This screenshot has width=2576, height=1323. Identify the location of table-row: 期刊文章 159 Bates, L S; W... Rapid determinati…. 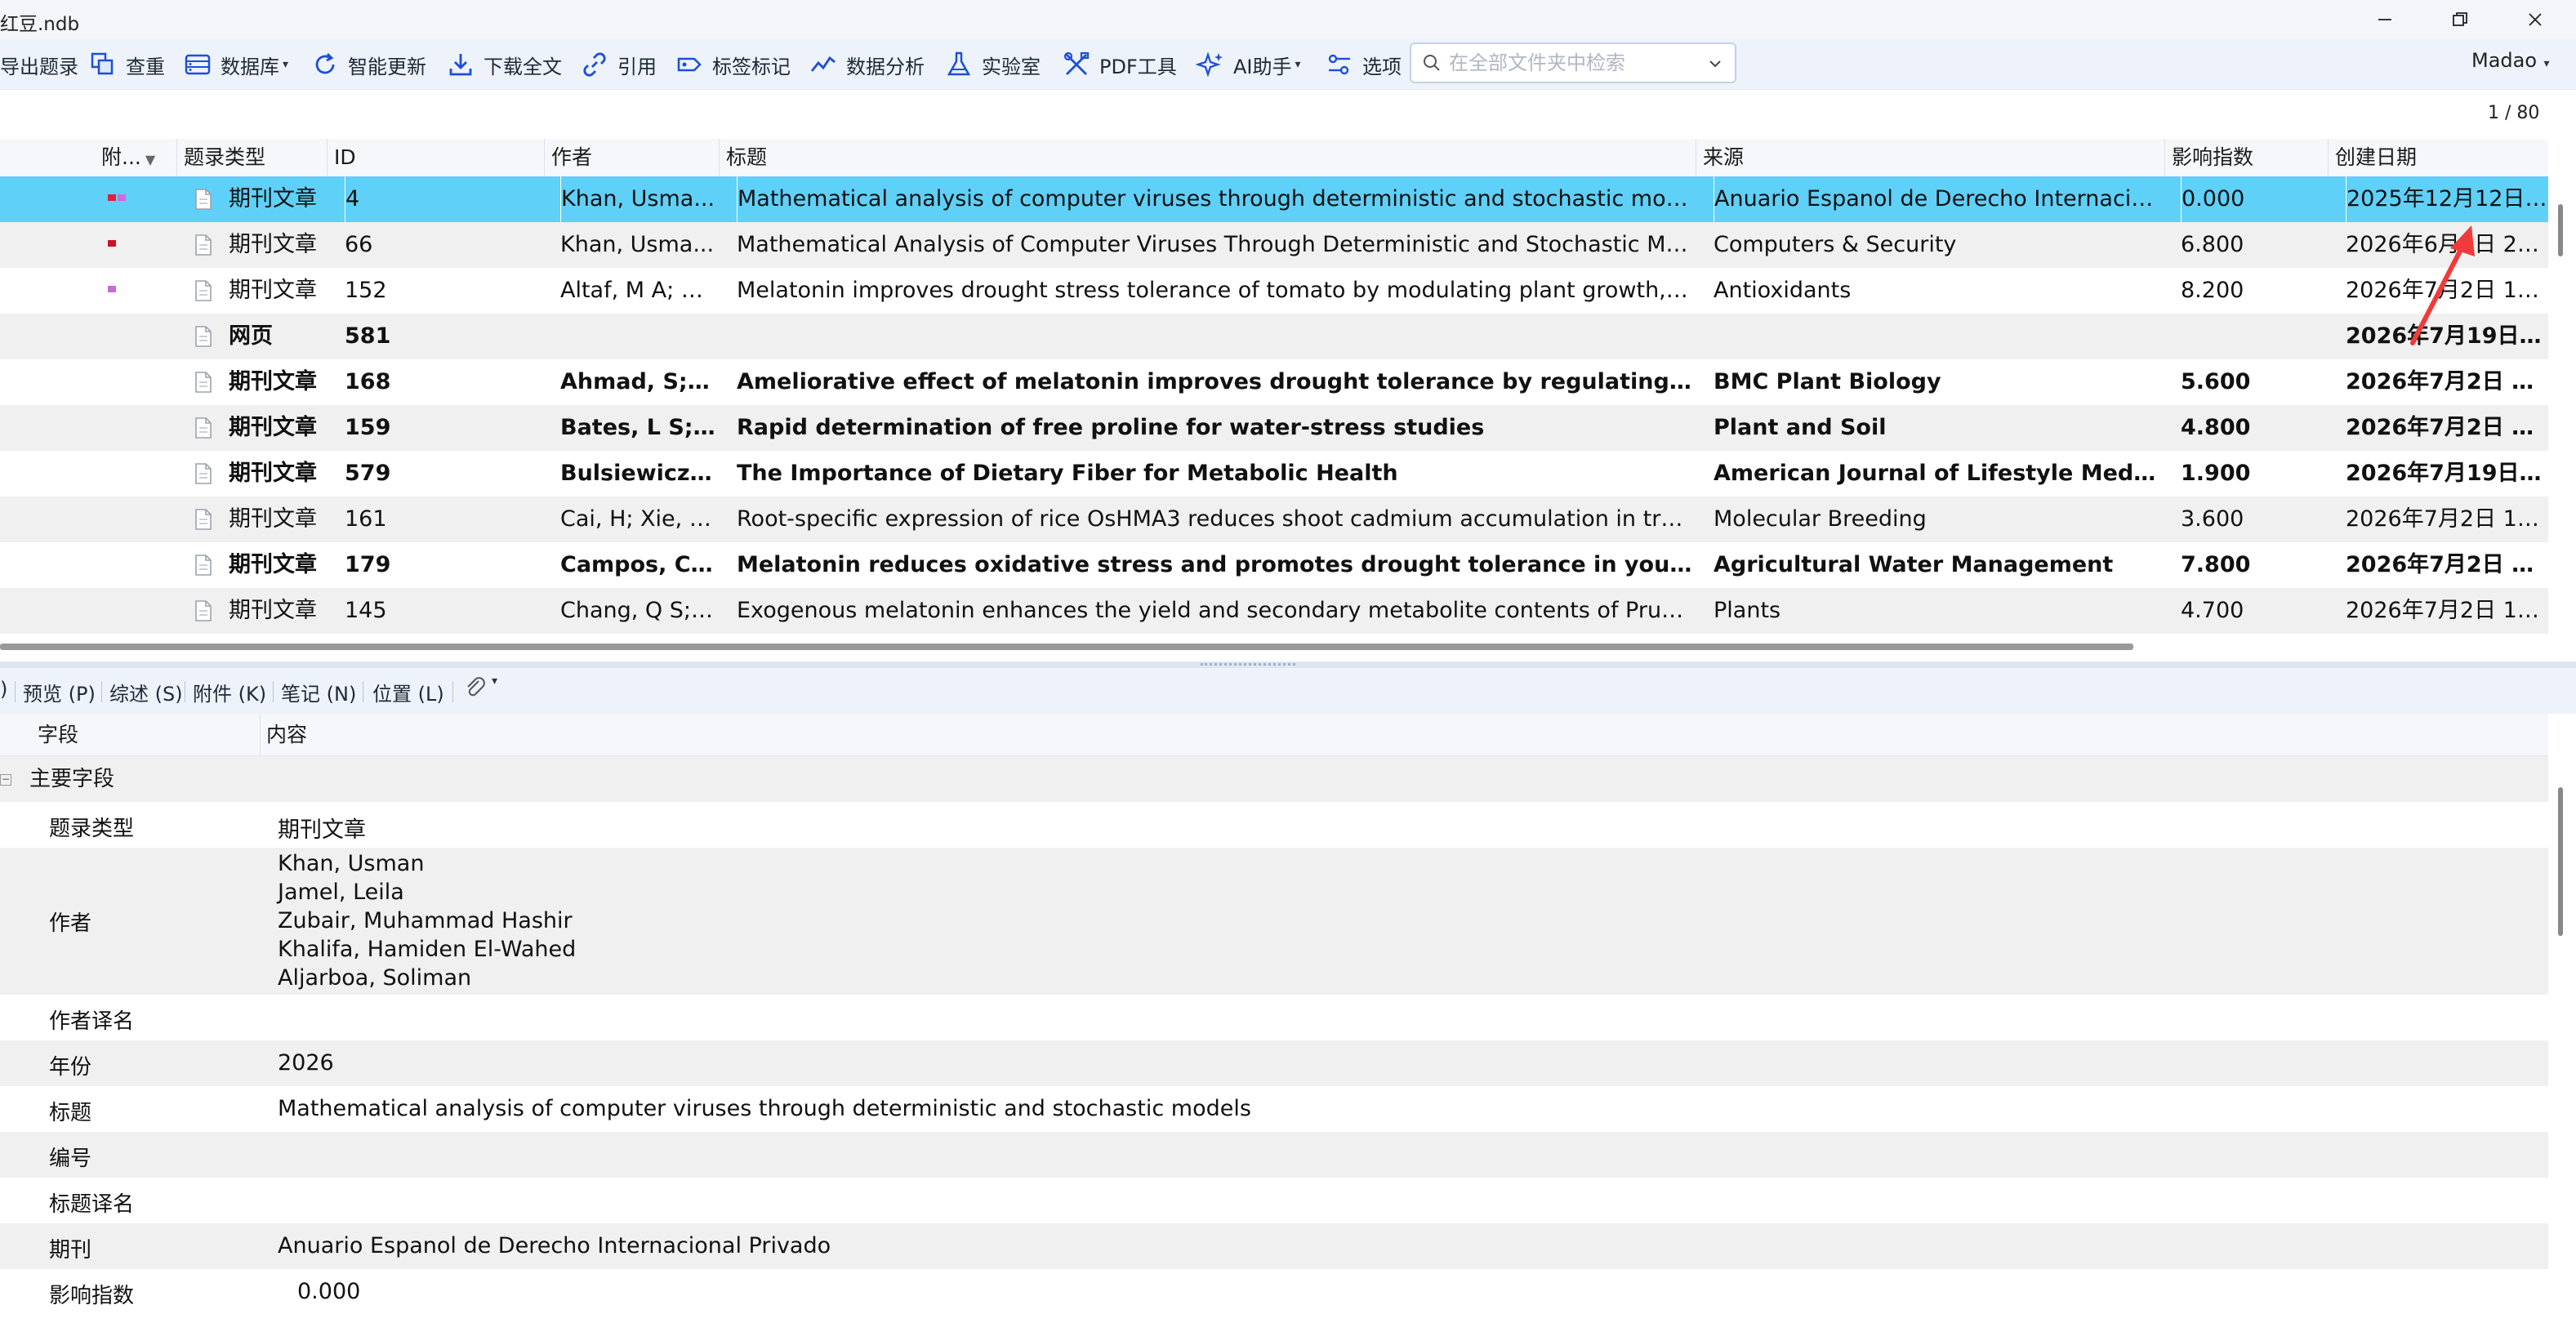
(1274, 428).